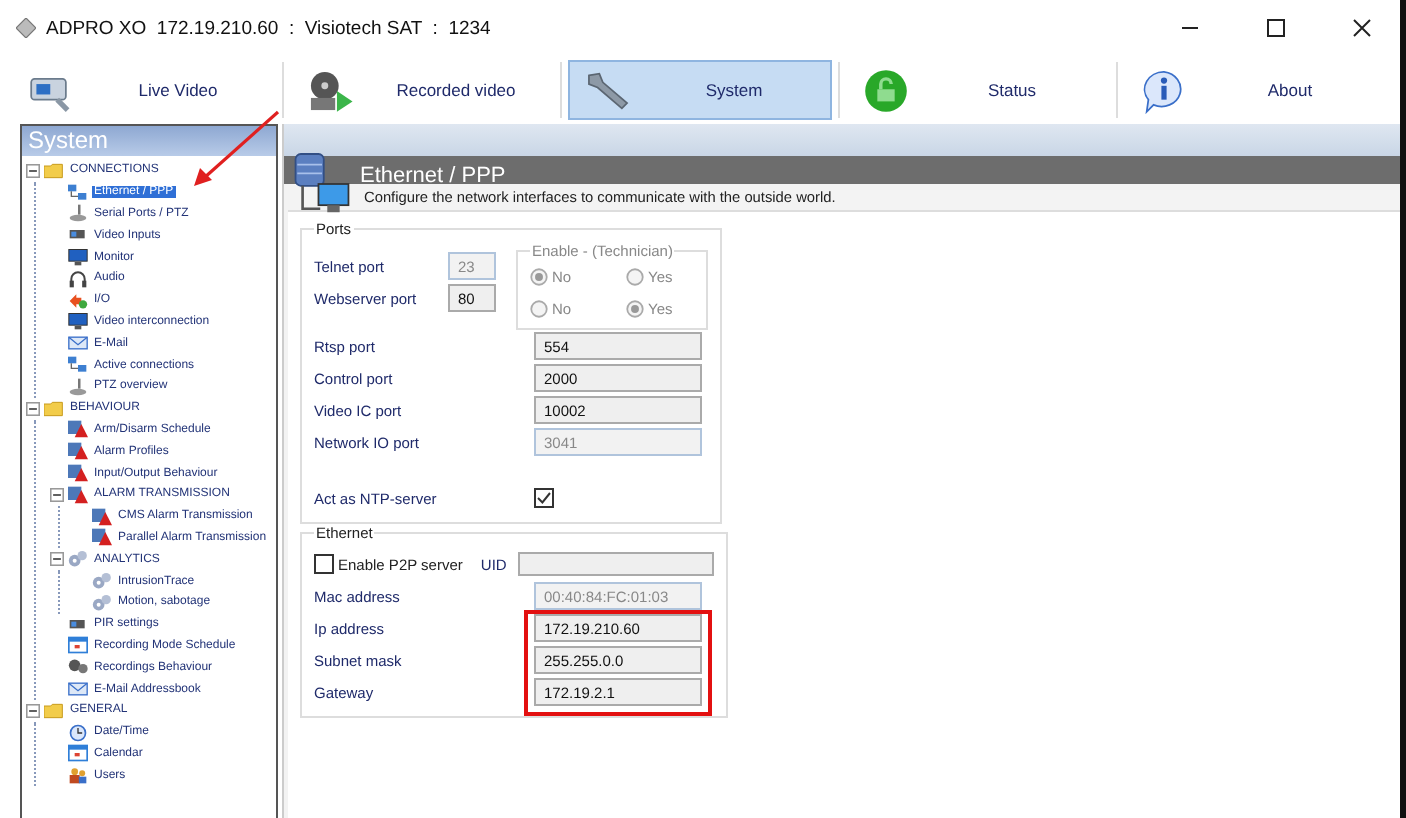 The height and width of the screenshot is (818, 1406). What do you see at coordinates (78, 775) in the screenshot?
I see `users-icon` at bounding box center [78, 775].